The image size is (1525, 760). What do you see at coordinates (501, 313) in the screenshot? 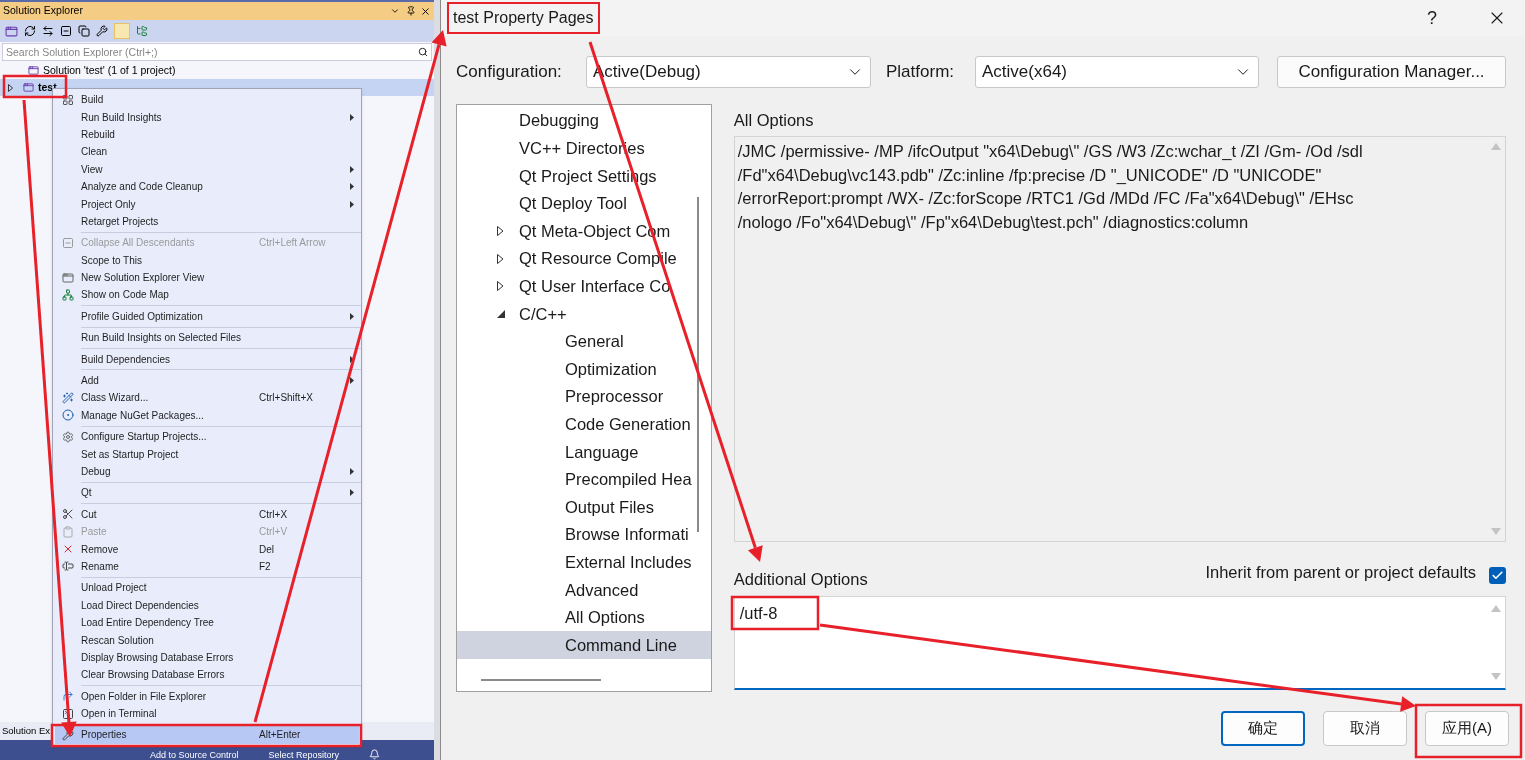
I see `expanded-icon` at bounding box center [501, 313].